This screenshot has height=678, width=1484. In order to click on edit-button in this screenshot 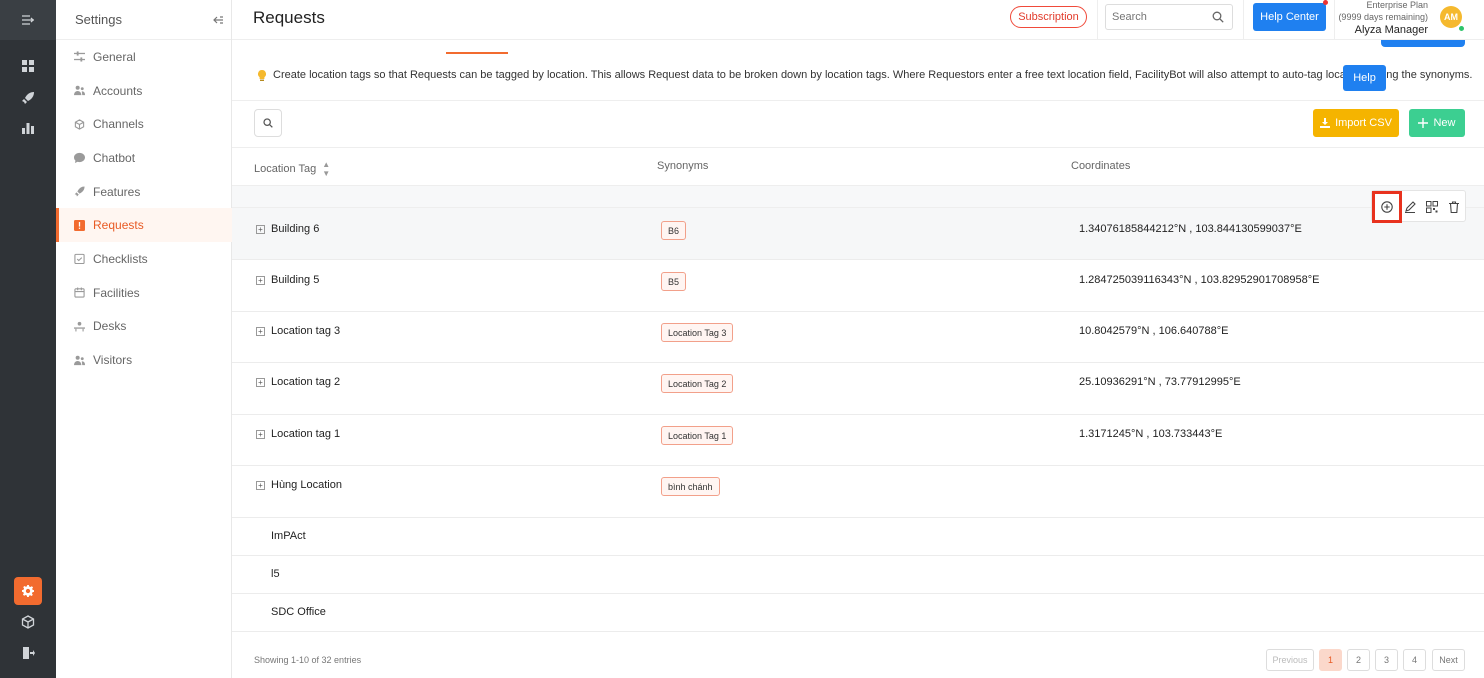, I will do `click(1410, 207)`.